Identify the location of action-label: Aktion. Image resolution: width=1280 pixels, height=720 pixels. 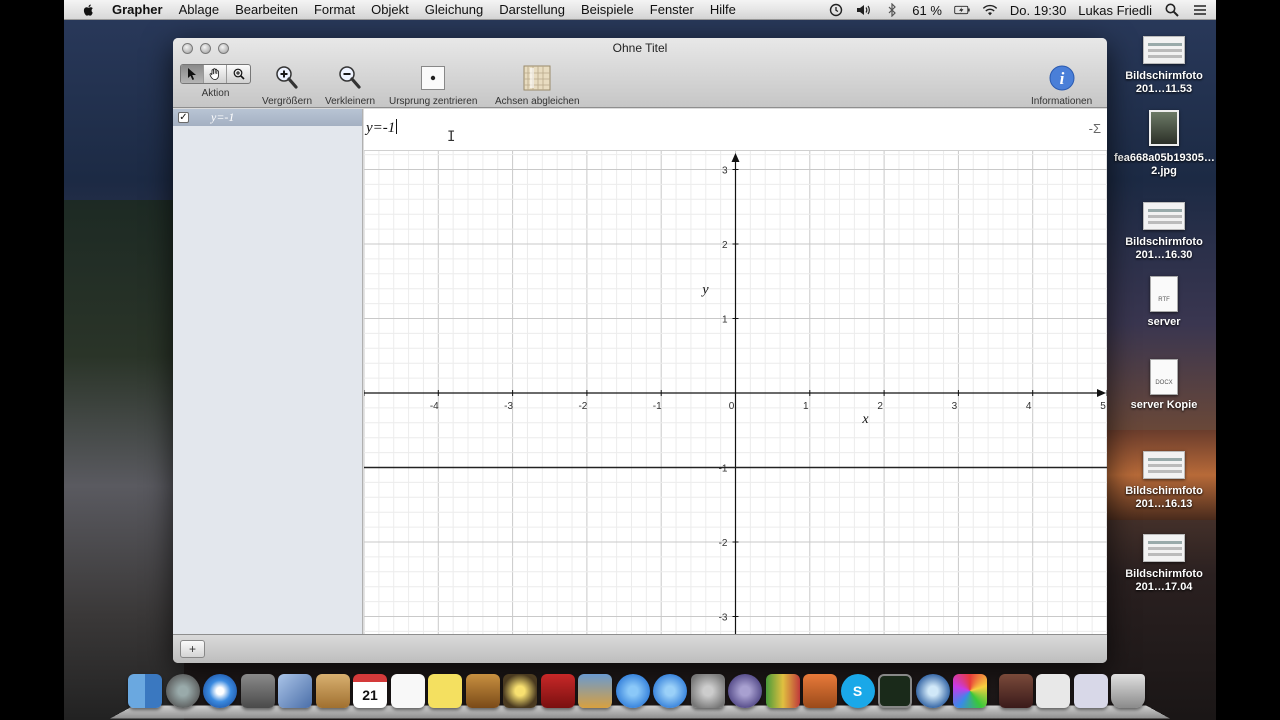
(215, 93).